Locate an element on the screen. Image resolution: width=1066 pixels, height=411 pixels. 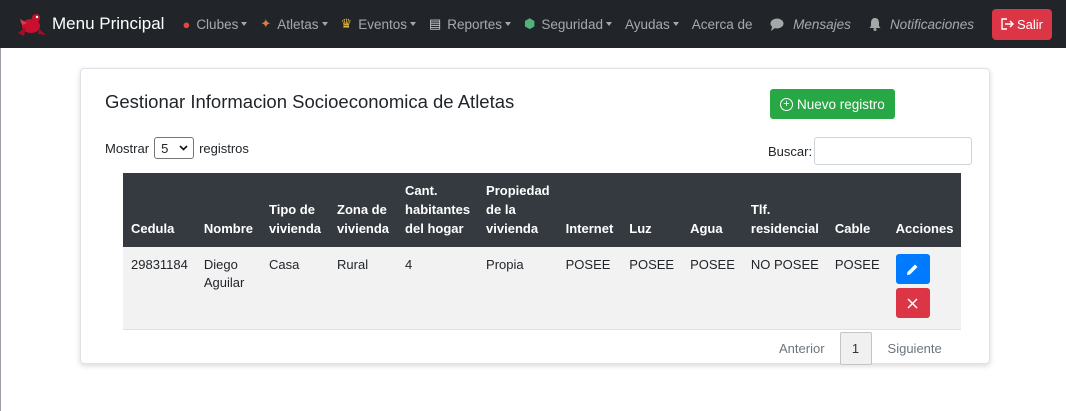
pagination-previous: Anterior is located at coordinates (802, 348).